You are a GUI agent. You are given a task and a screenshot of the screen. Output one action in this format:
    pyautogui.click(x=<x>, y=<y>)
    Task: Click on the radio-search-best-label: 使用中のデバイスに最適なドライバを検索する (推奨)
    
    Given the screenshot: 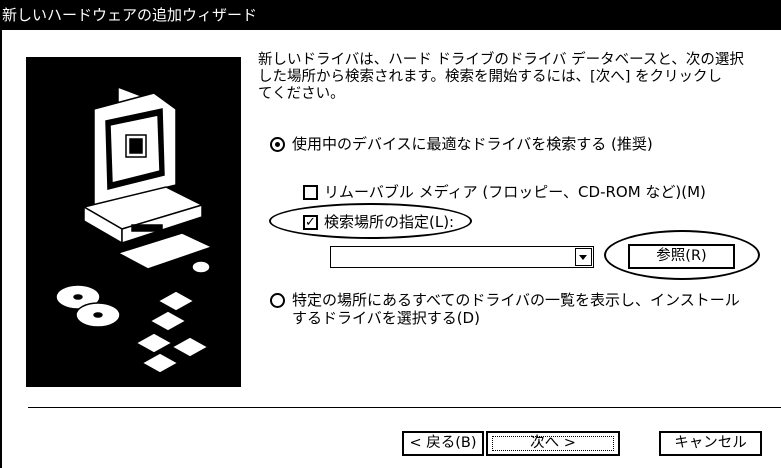 What is the action you would take?
    pyautogui.click(x=472, y=144)
    